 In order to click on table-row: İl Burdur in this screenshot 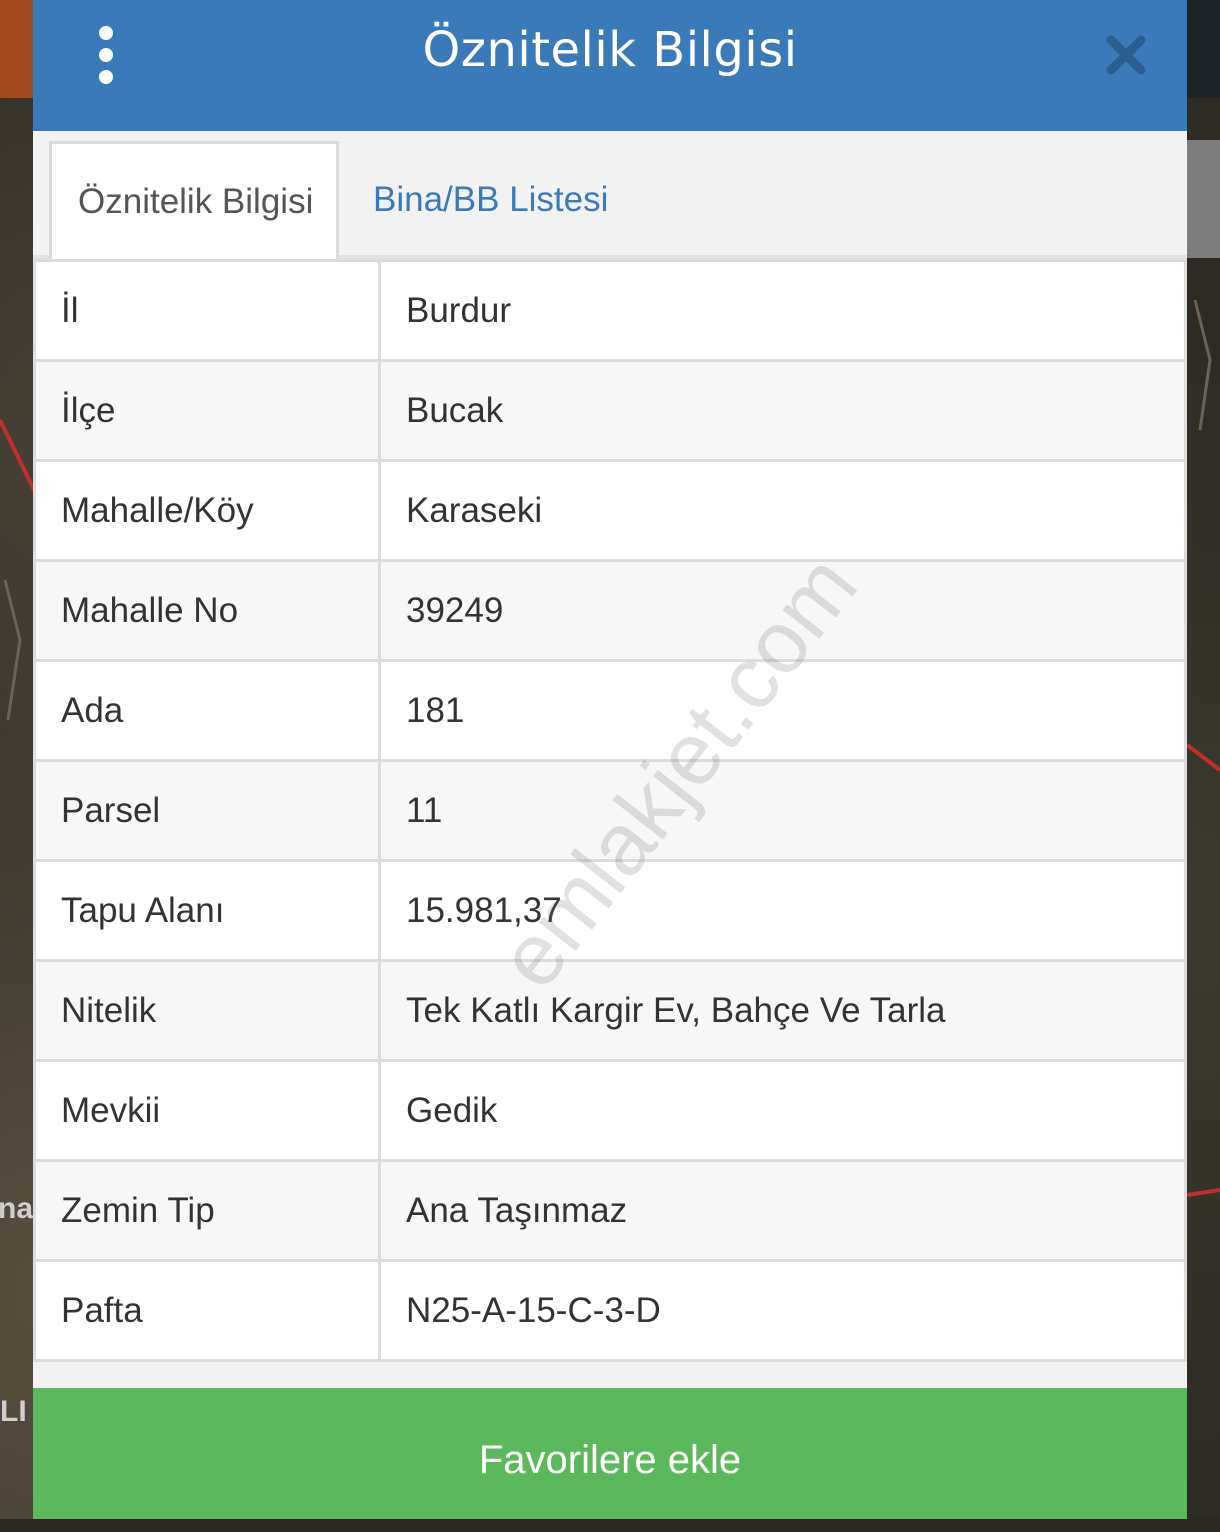, I will do `click(610, 310)`.